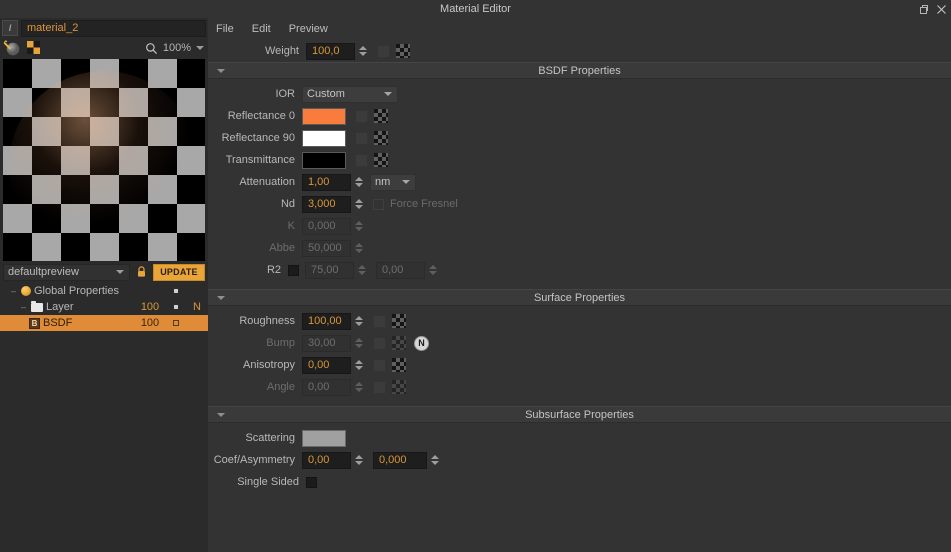 This screenshot has width=951, height=552. I want to click on weight-stepper, so click(362, 51).